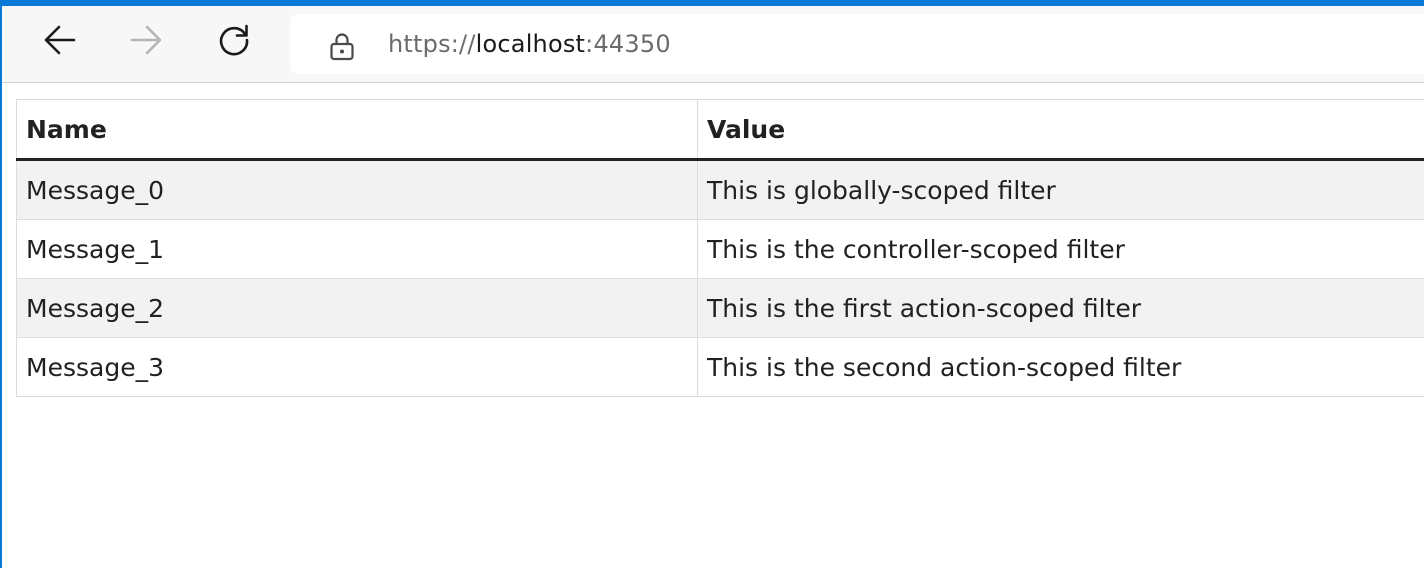  What do you see at coordinates (1060, 249) in the screenshot?
I see `cell-value: This is the controller-scoped filter` at bounding box center [1060, 249].